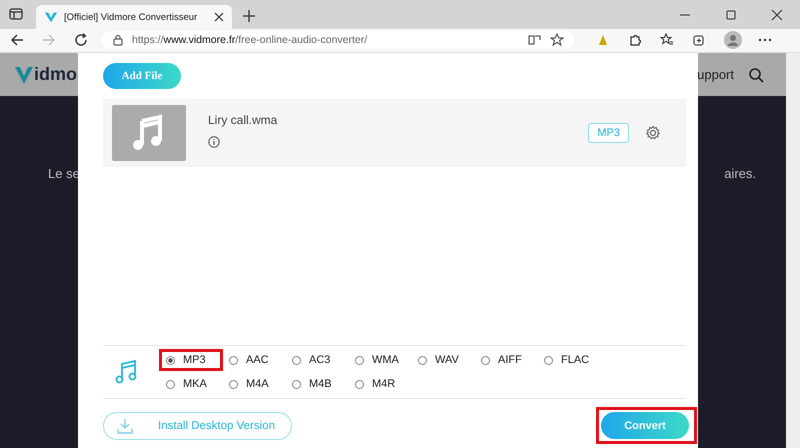  What do you see at coordinates (733, 39) in the screenshot?
I see `profile-icon` at bounding box center [733, 39].